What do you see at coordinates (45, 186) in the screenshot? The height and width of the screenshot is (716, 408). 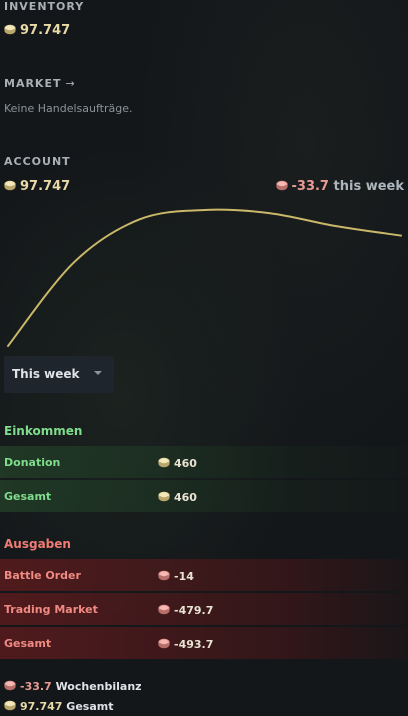 I see `account-amount: 97.747` at bounding box center [45, 186].